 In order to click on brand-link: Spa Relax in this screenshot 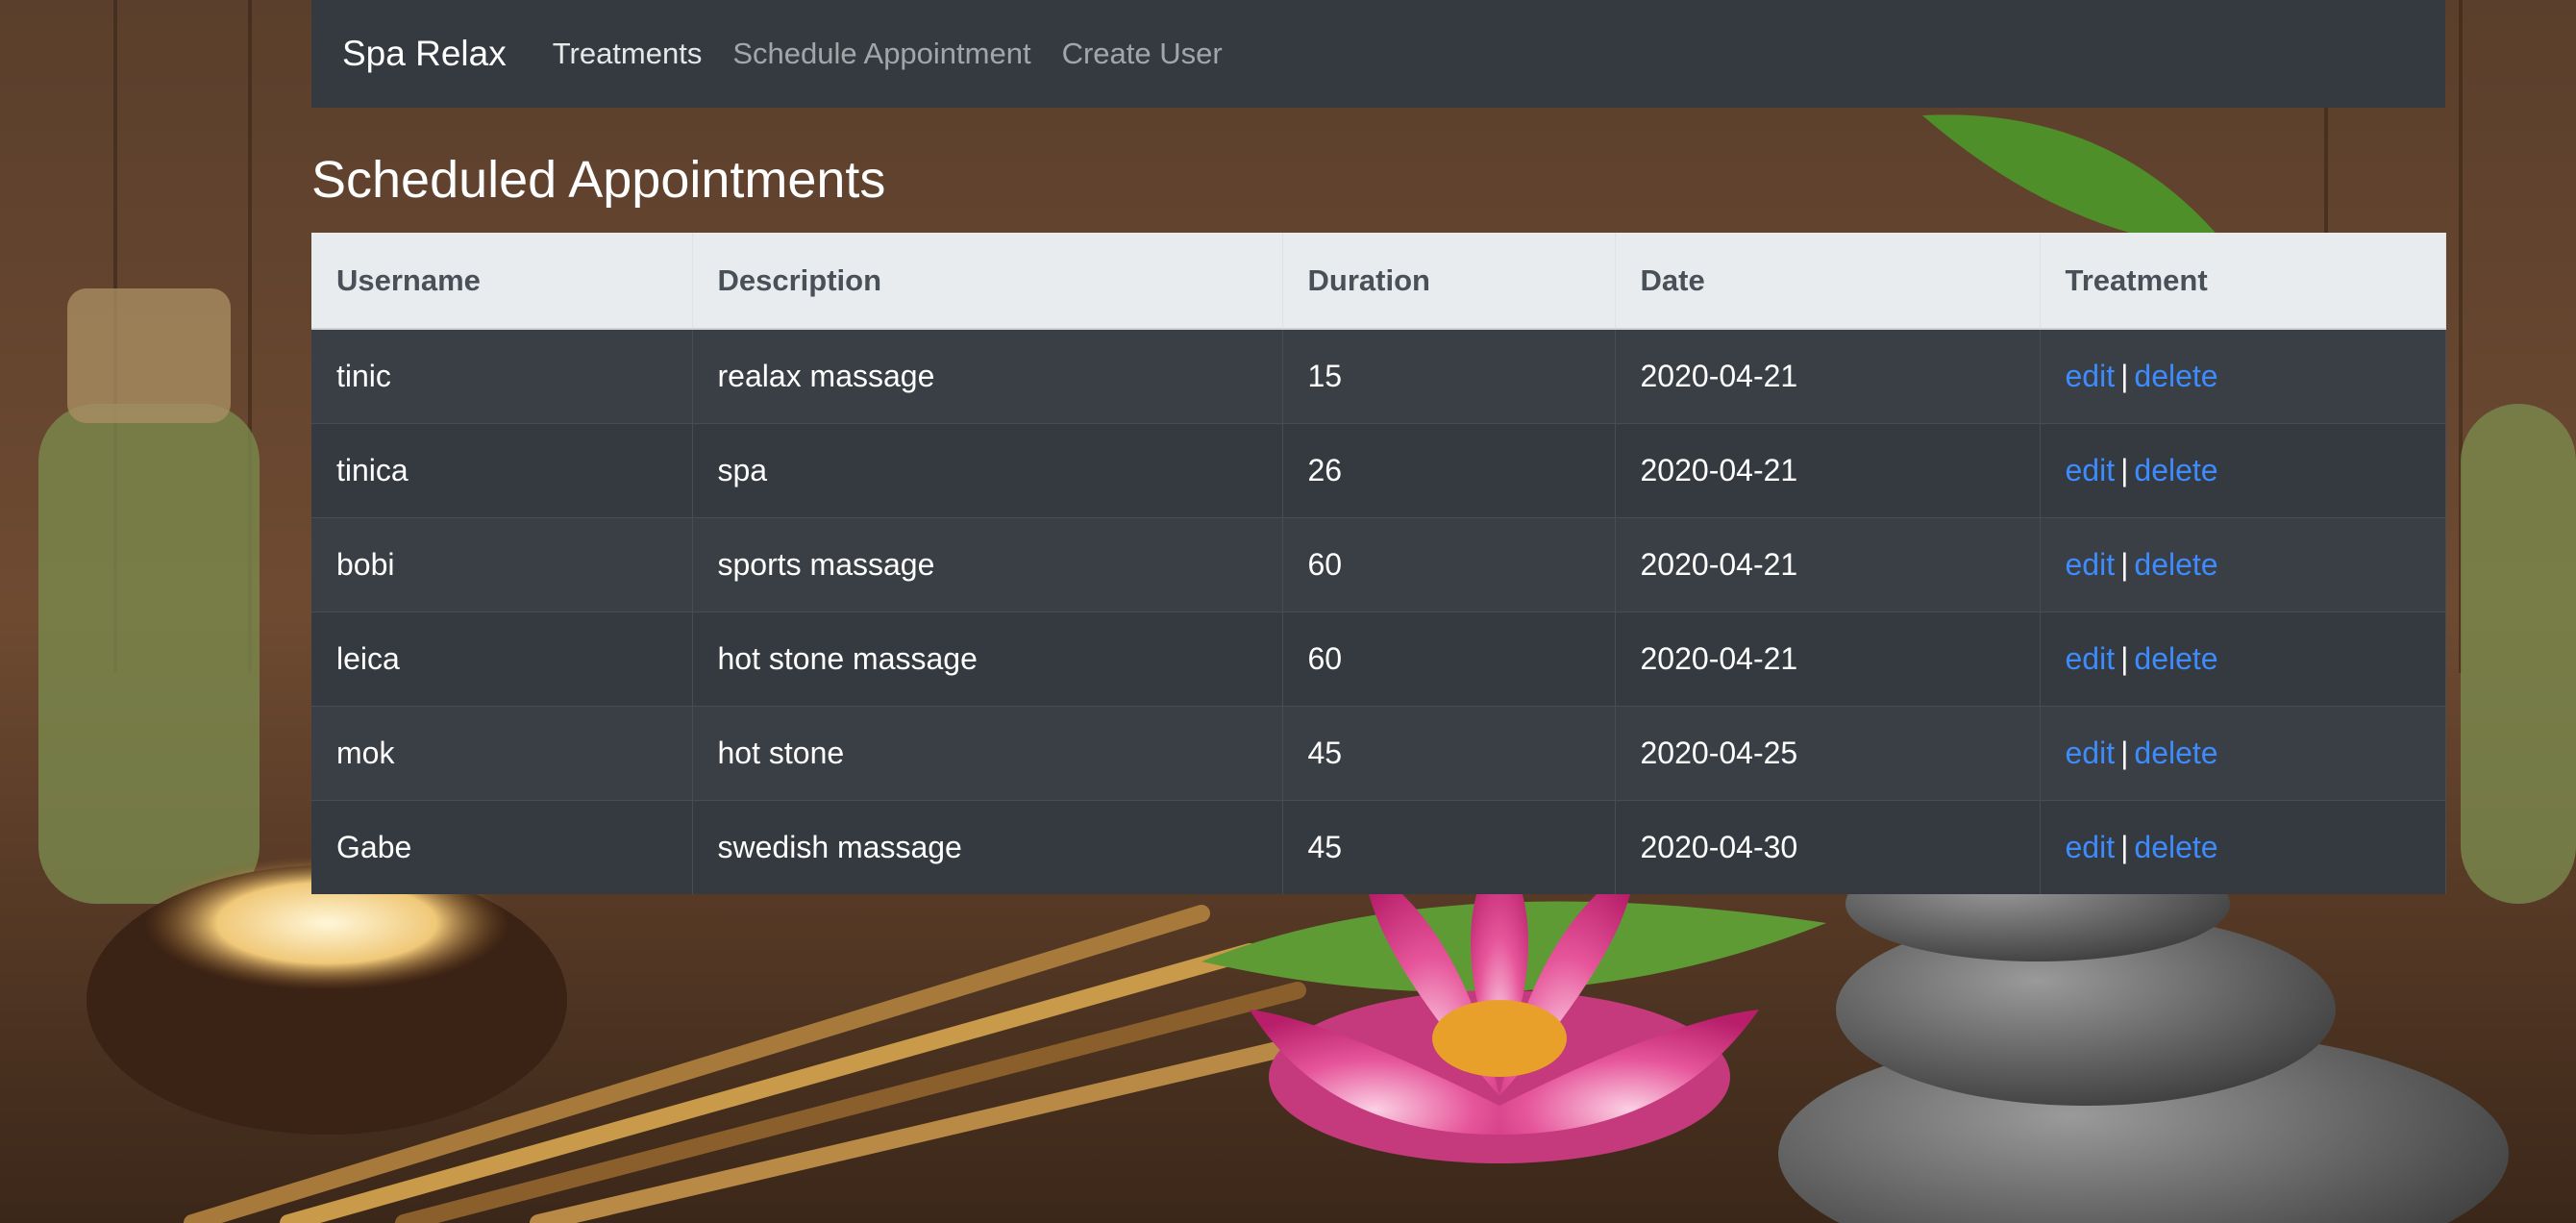, I will do `click(424, 54)`.